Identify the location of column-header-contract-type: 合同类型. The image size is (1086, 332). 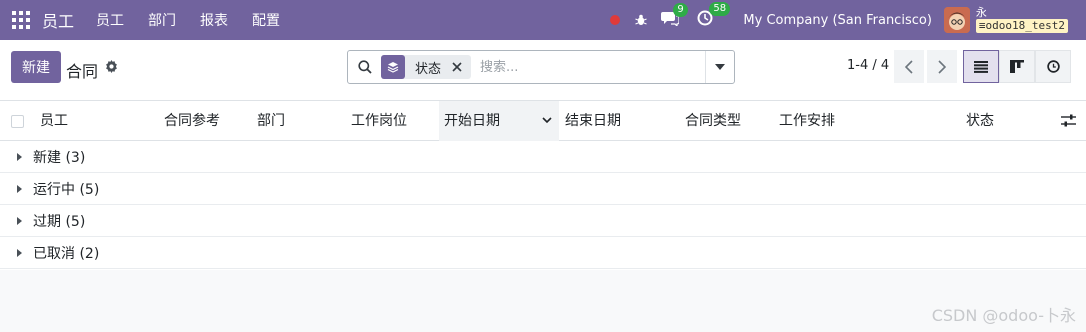
(713, 121).